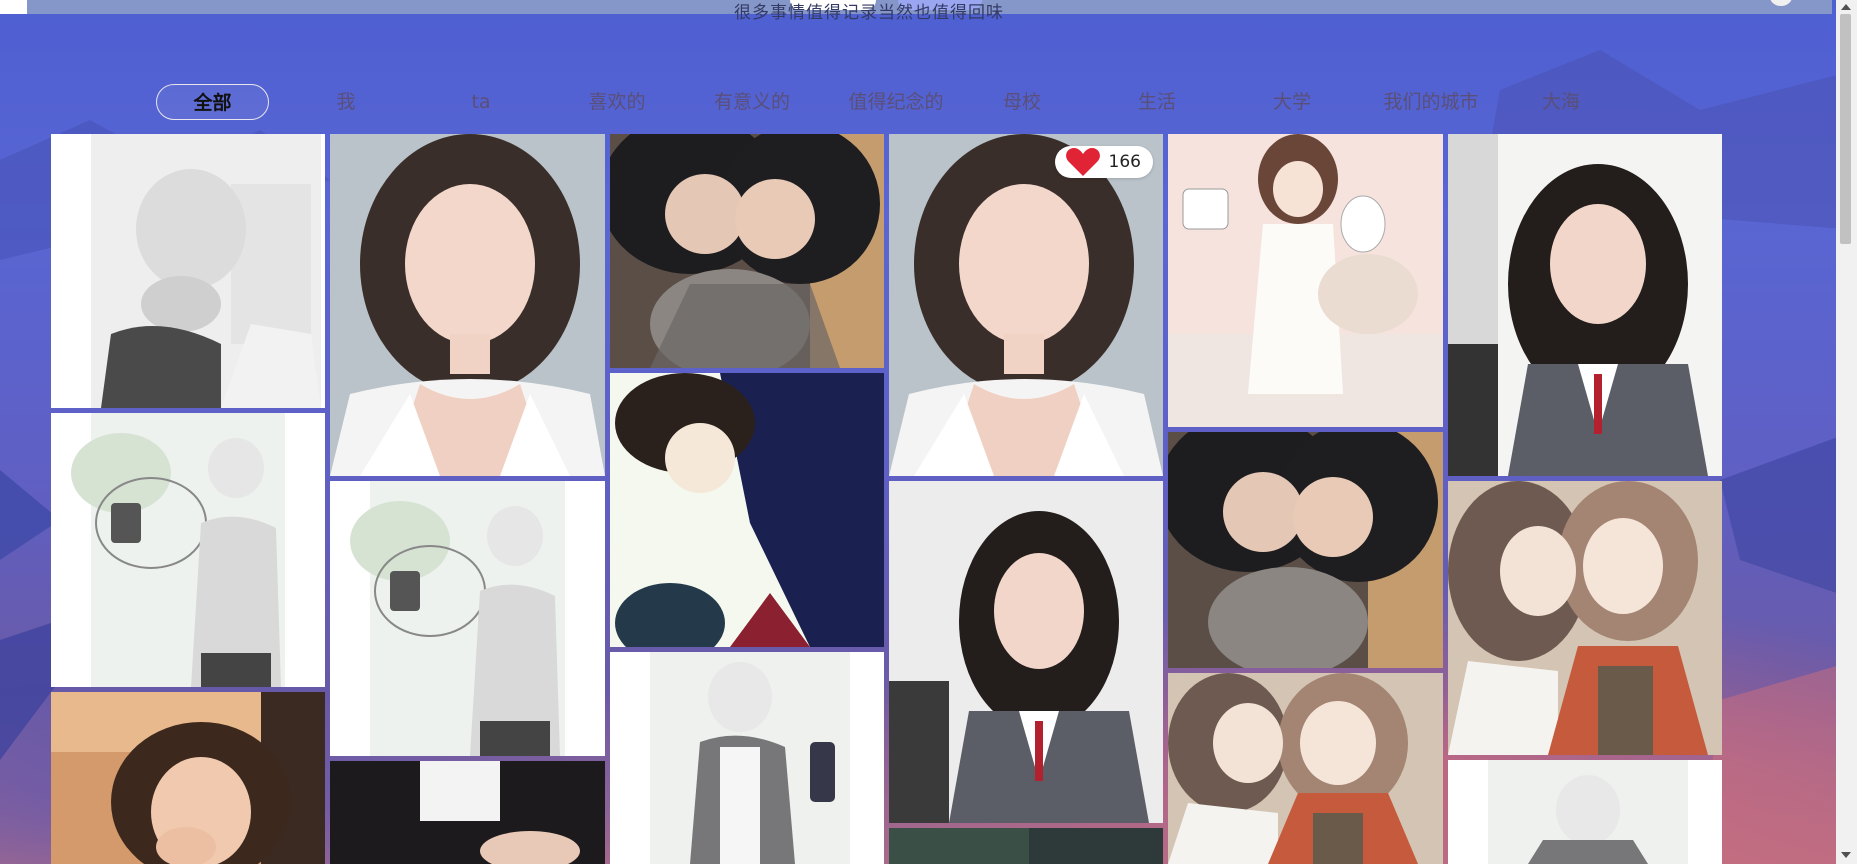 Image resolution: width=1857 pixels, height=864 pixels. I want to click on tab-liked: 喜欢的, so click(617, 102).